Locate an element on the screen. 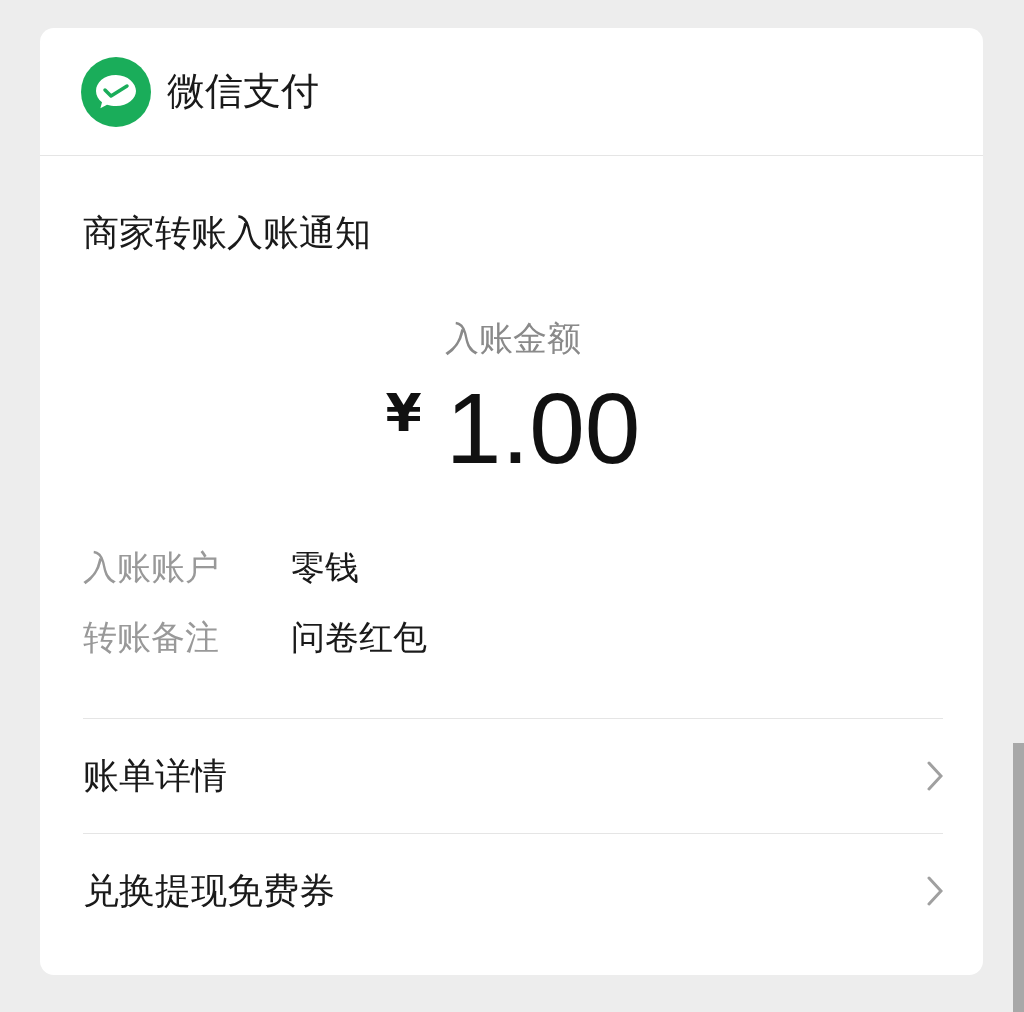 The width and height of the screenshot is (1024, 1012). header-title: 微信支付 is located at coordinates (243, 91).